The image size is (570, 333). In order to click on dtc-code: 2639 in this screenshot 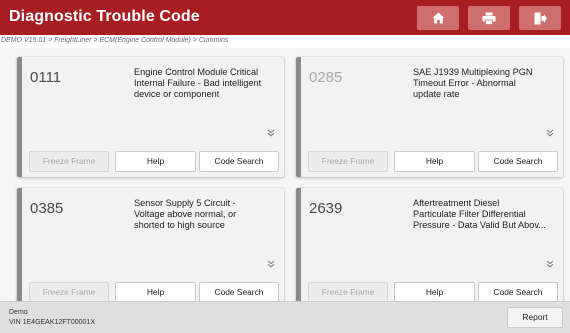, I will do `click(326, 208)`.